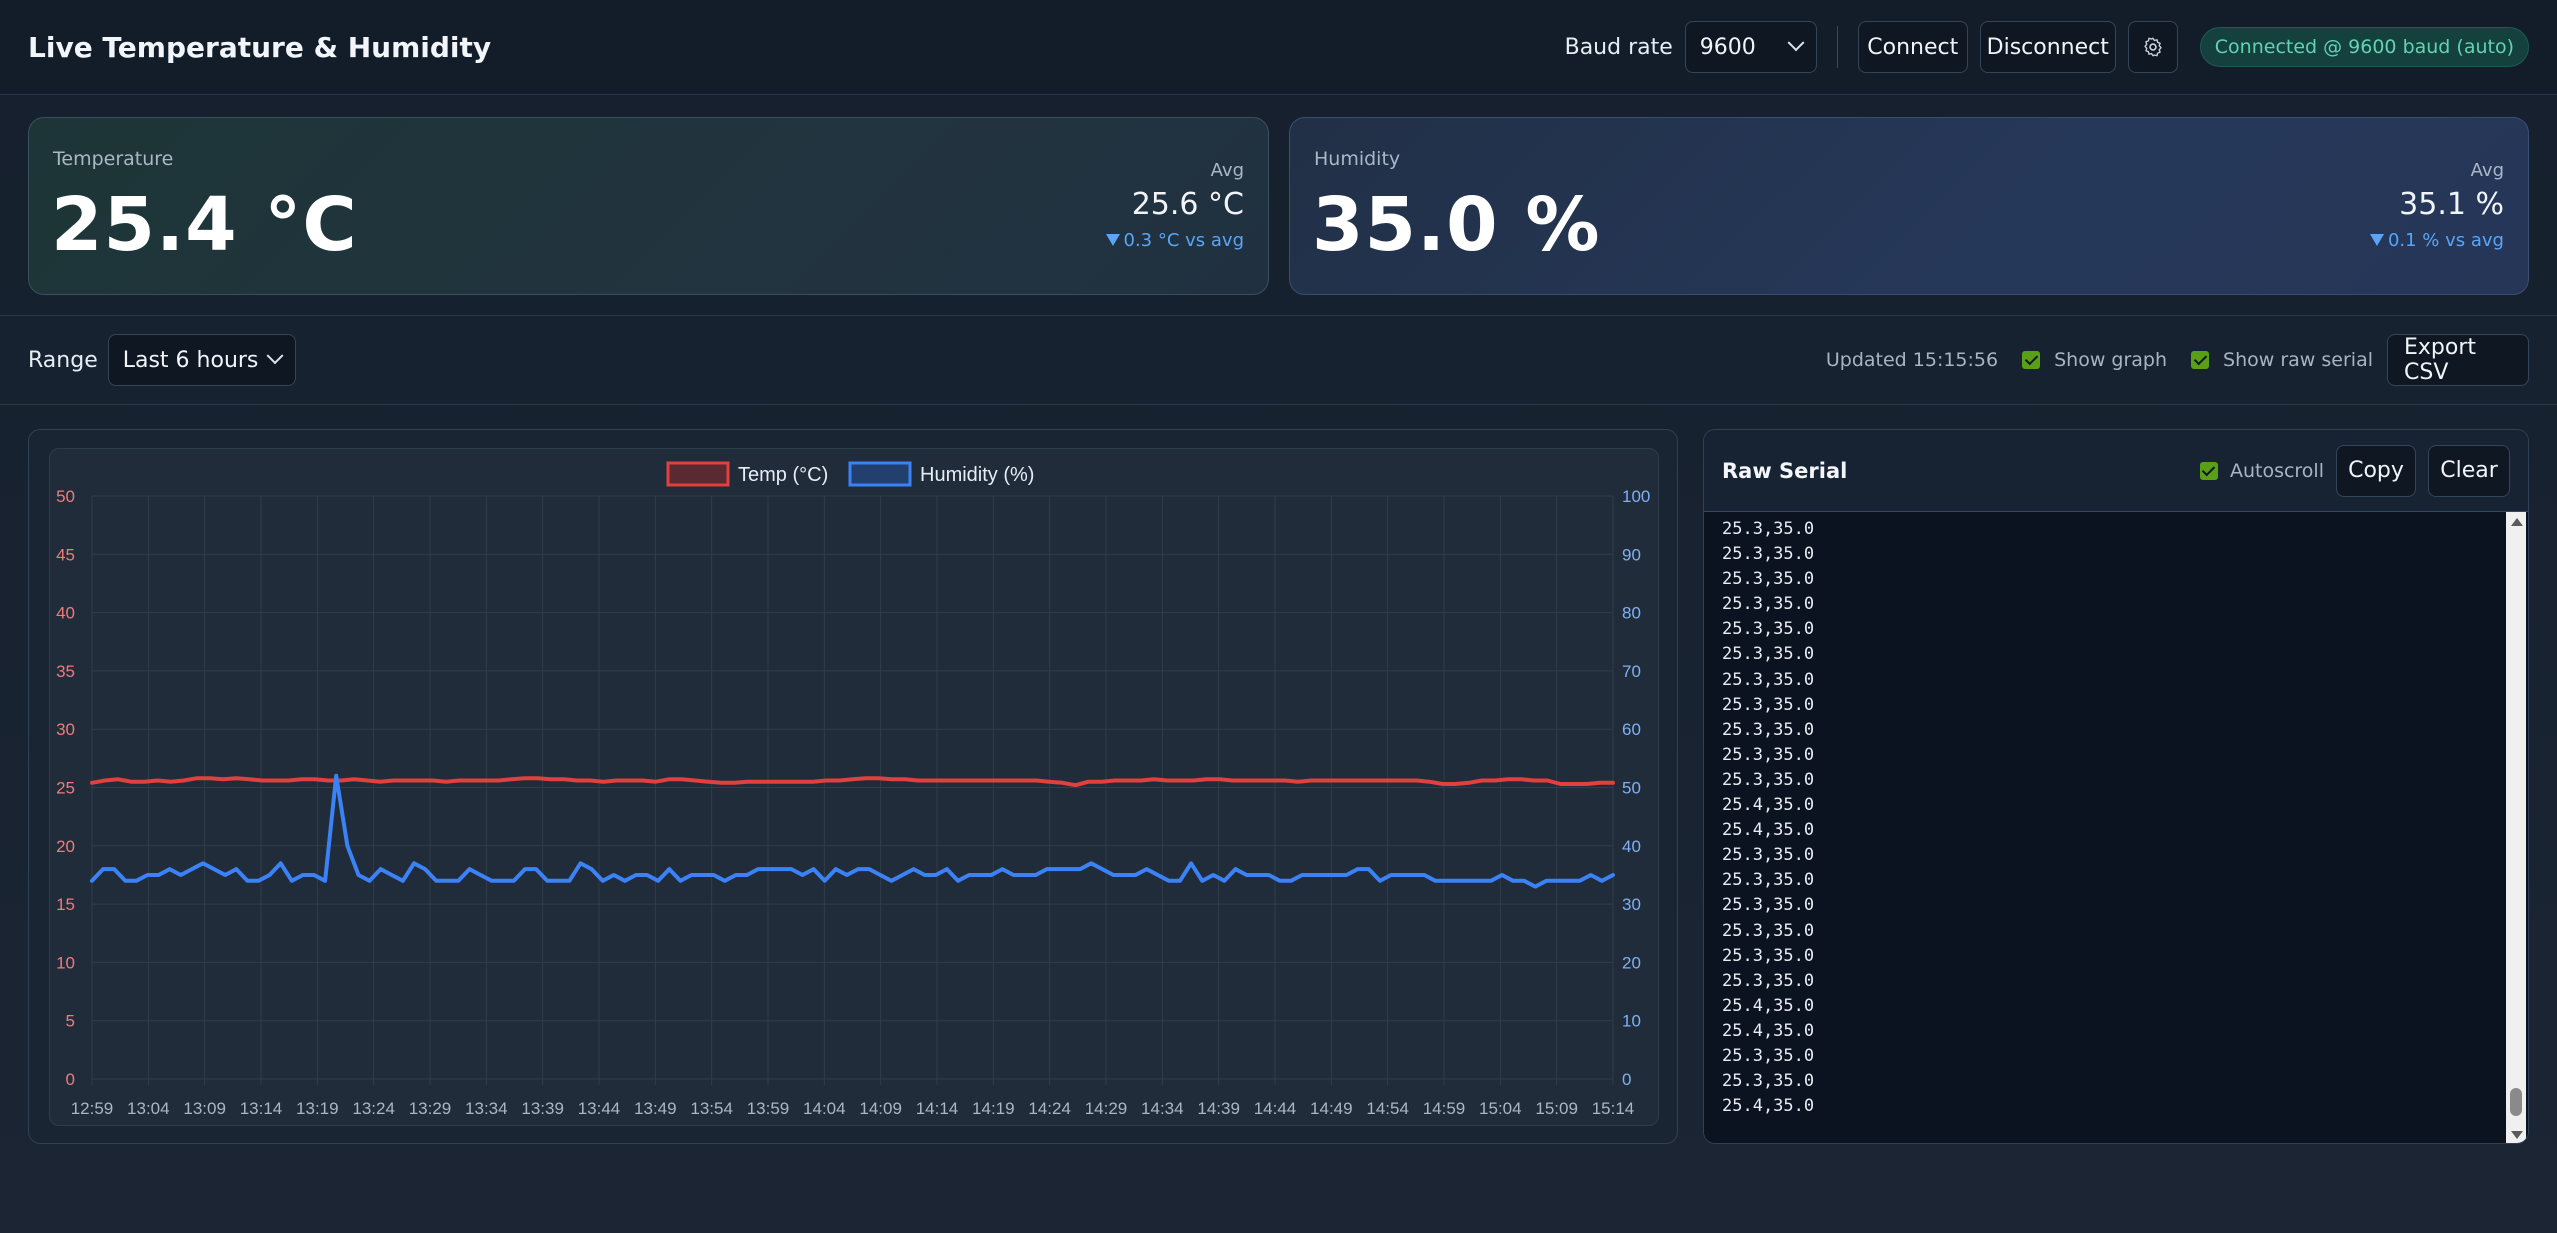 This screenshot has width=2557, height=1233. I want to click on humidity-series-line, so click(852, 831).